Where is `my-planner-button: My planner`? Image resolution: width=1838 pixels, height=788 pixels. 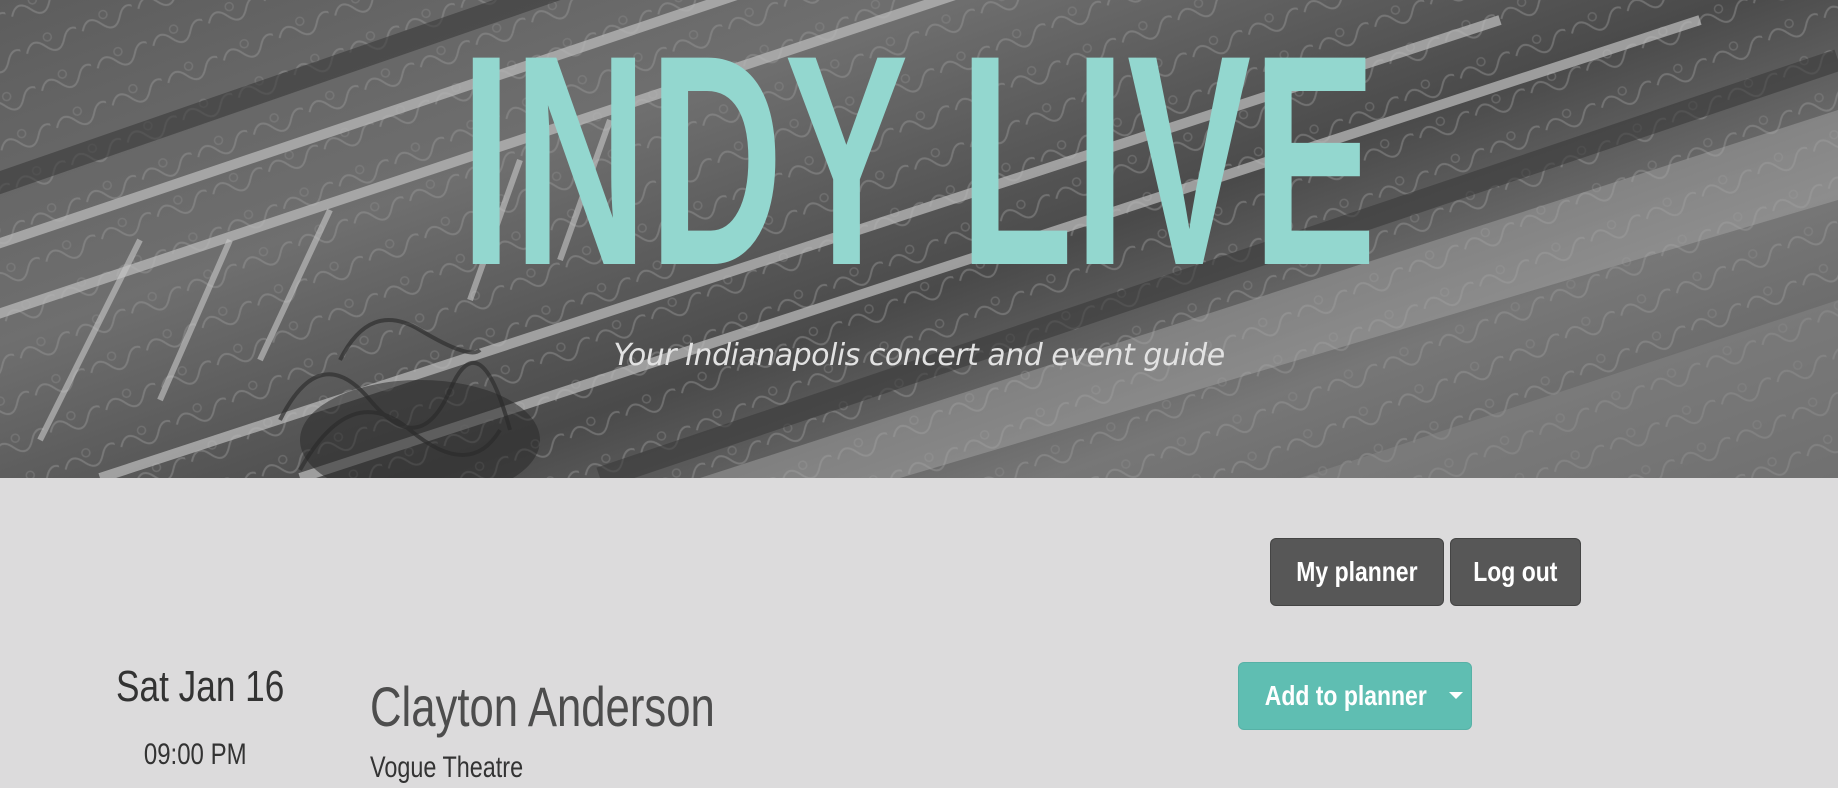
my-planner-button: My planner is located at coordinates (1357, 572).